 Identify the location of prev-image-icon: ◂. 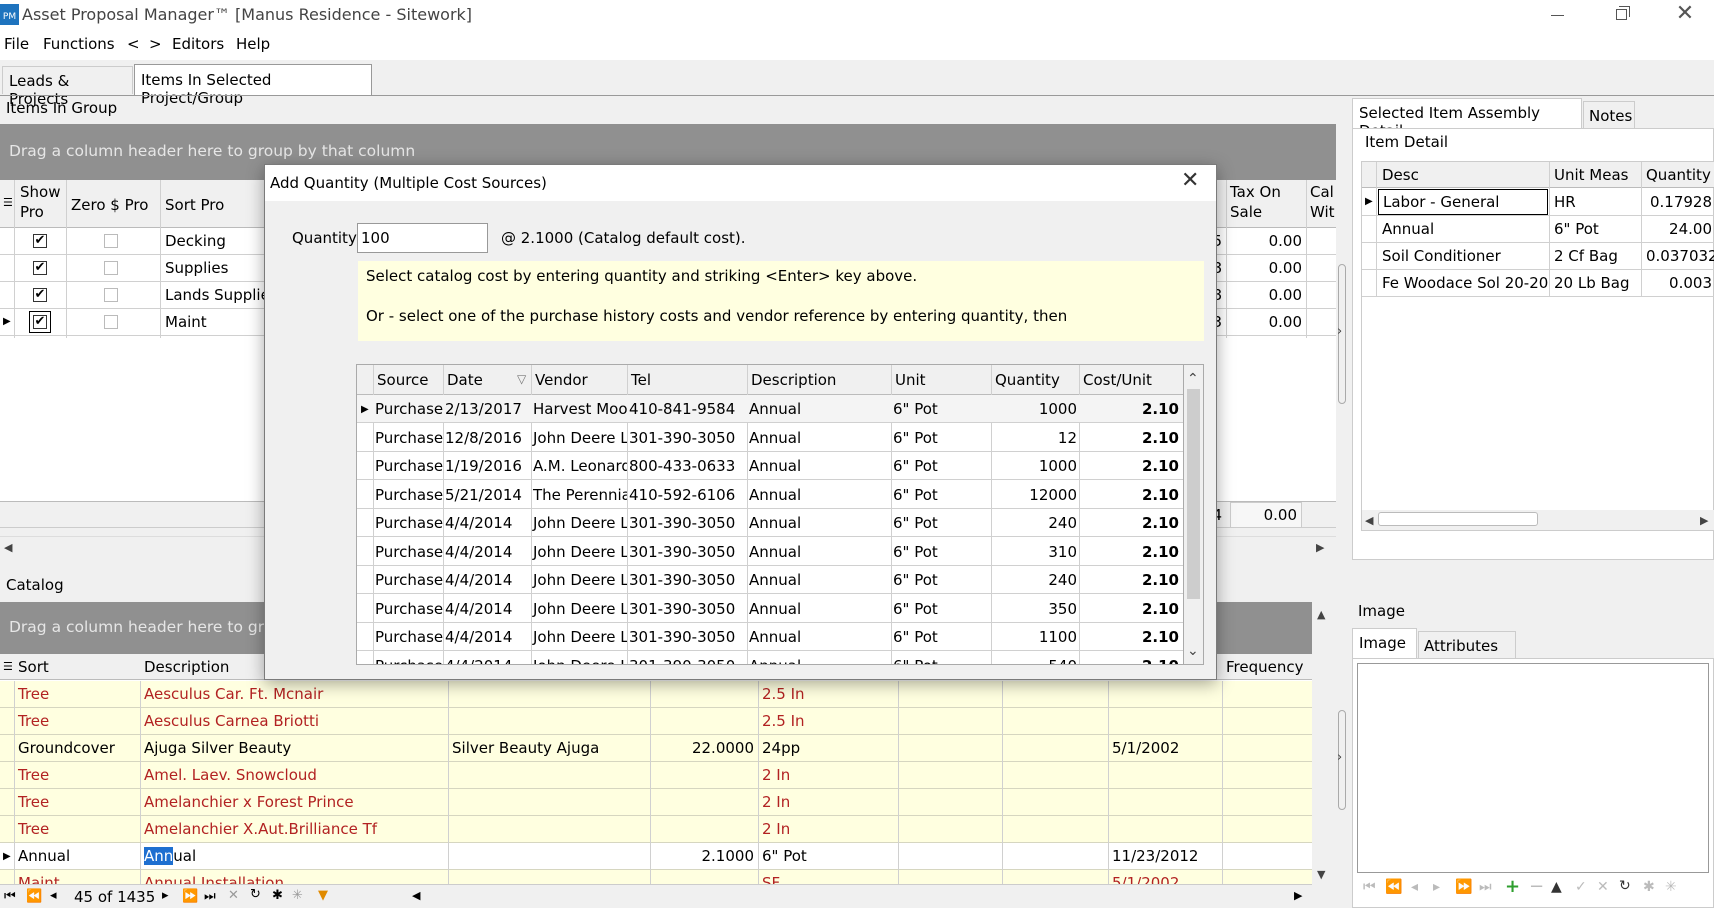
(1414, 887).